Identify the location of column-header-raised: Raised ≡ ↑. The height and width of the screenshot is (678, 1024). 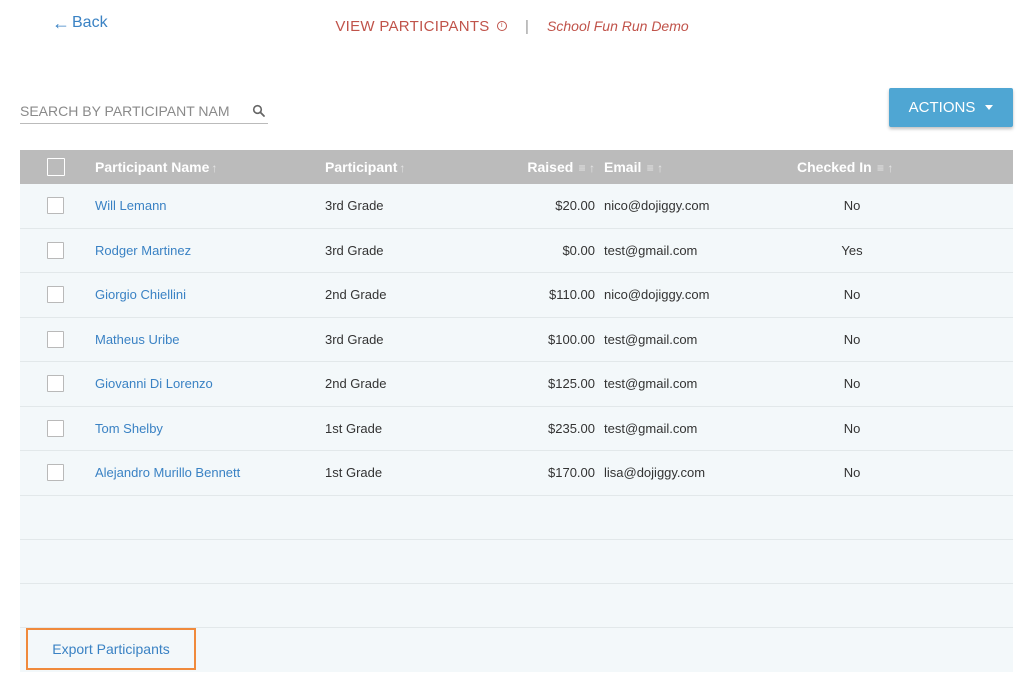
(561, 167).